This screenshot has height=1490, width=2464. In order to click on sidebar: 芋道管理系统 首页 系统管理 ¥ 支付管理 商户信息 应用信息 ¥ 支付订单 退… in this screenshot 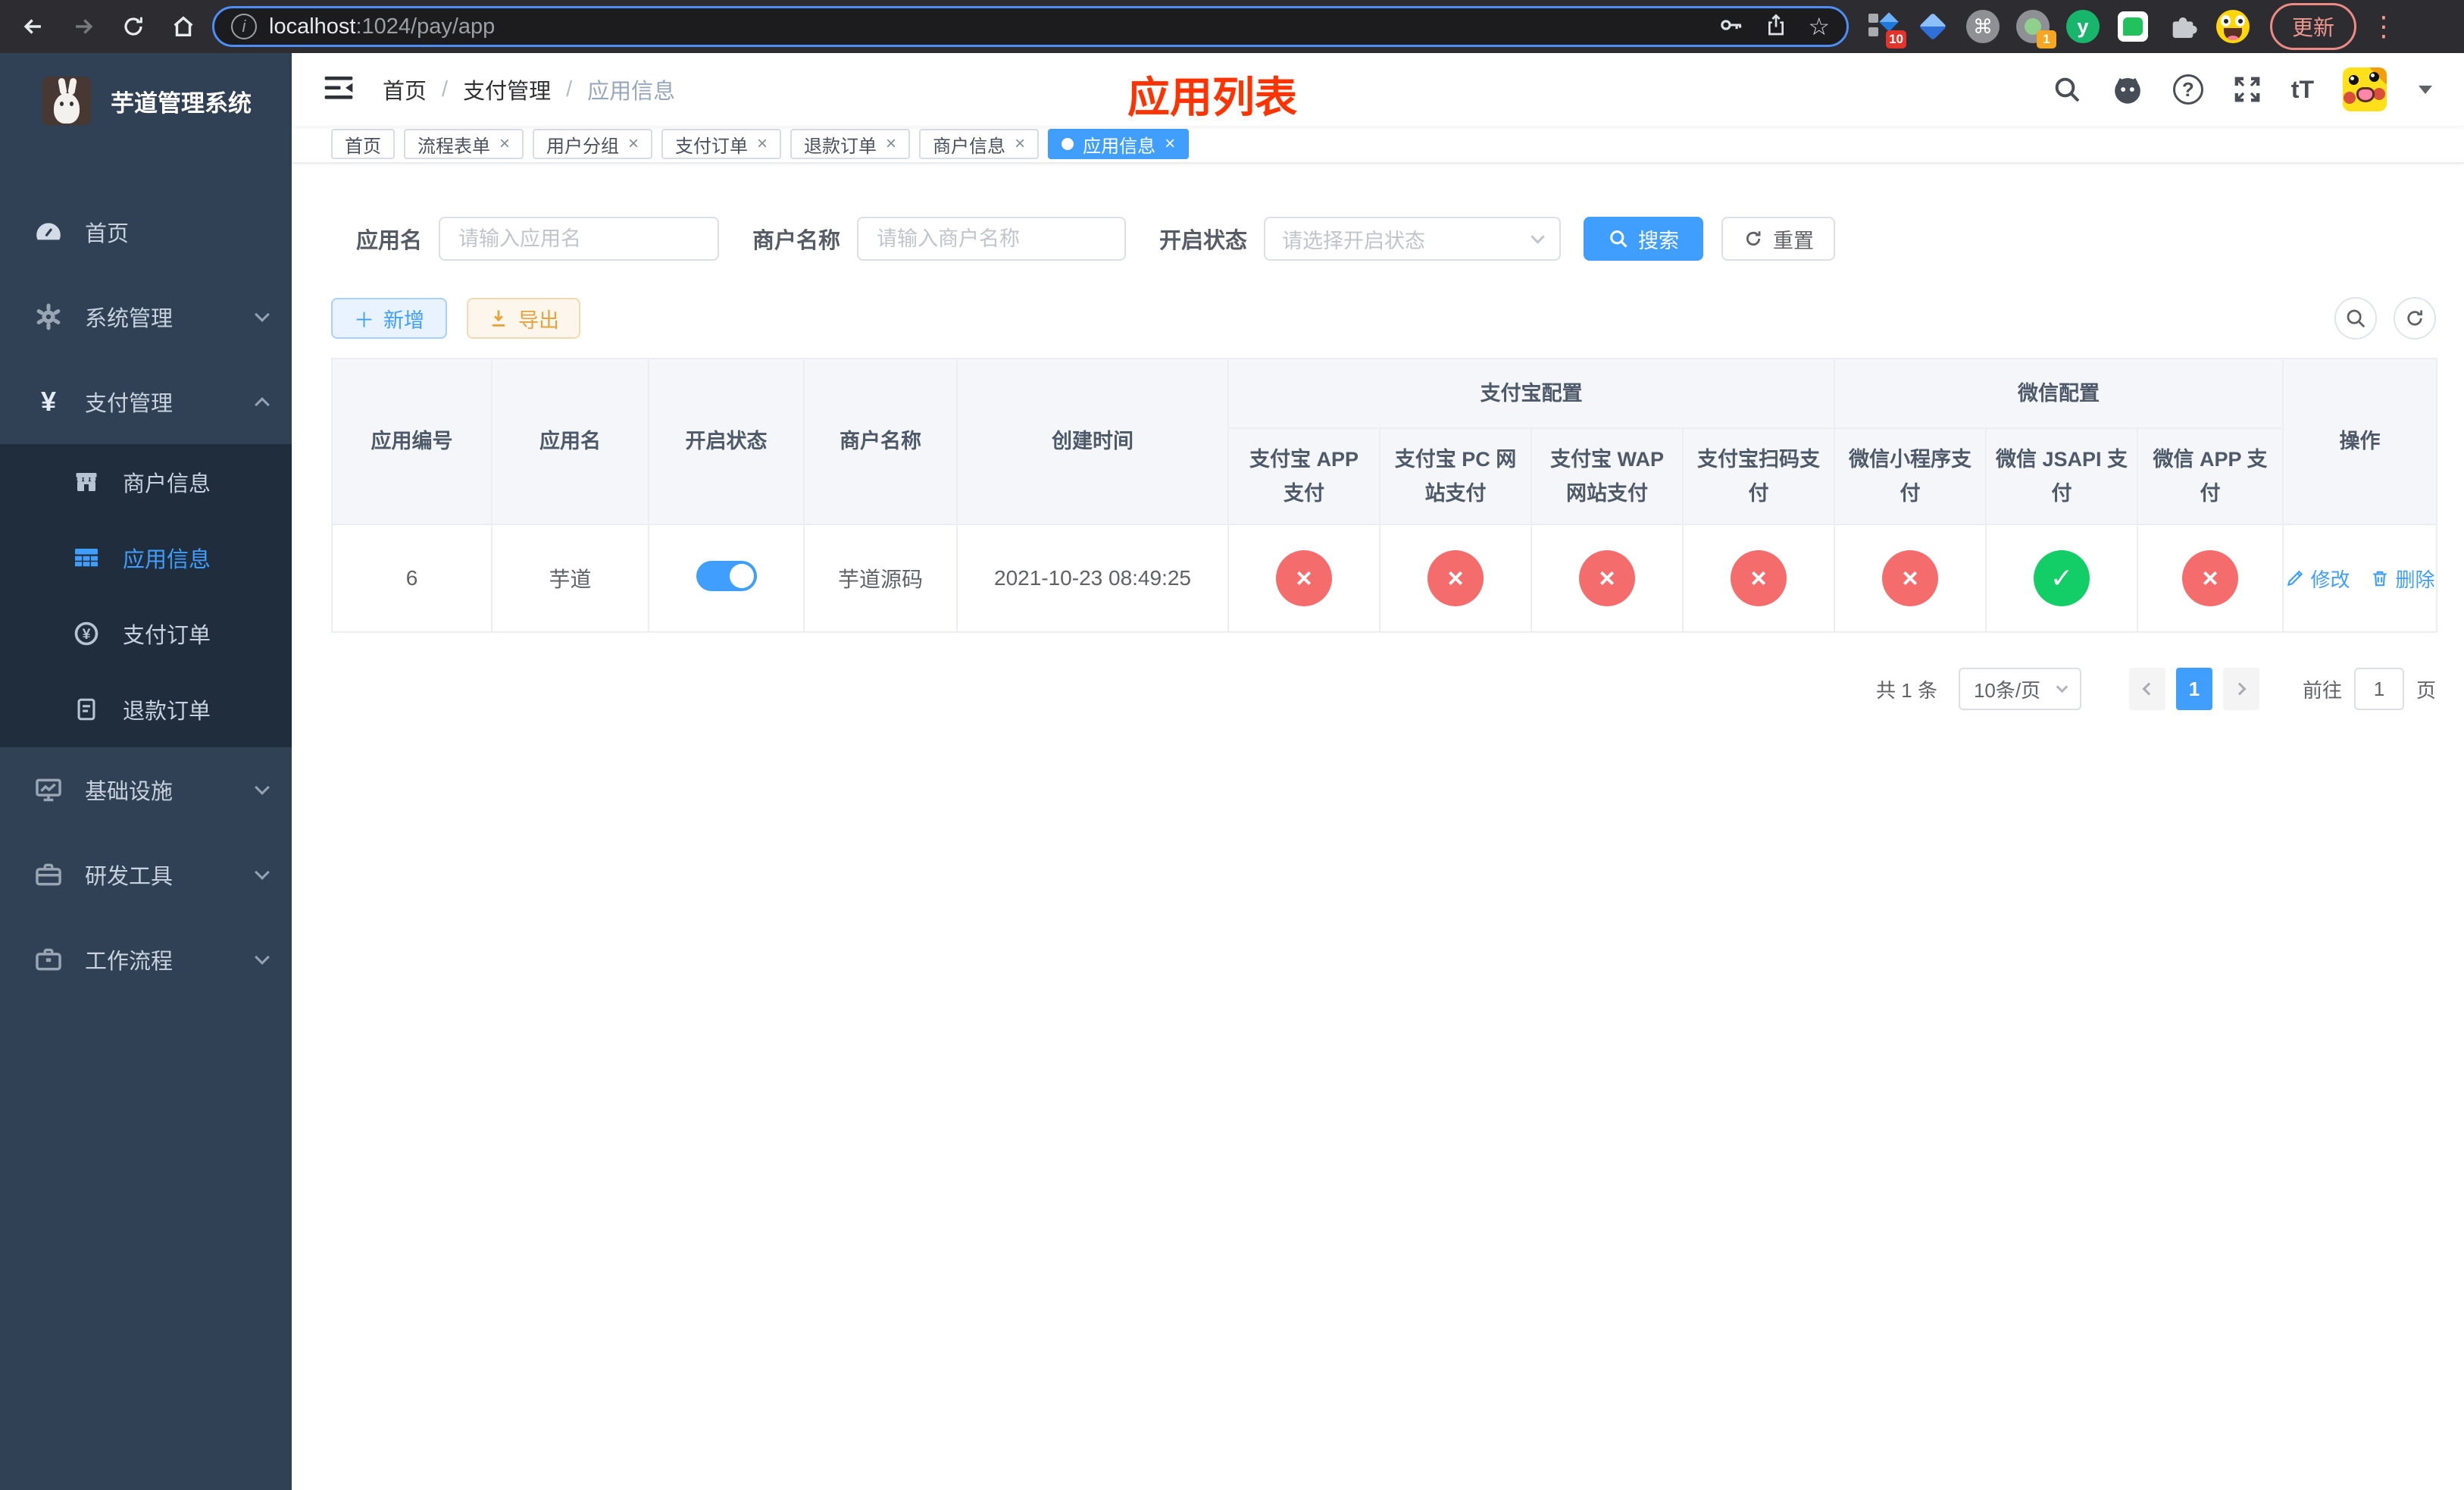, I will do `click(146, 771)`.